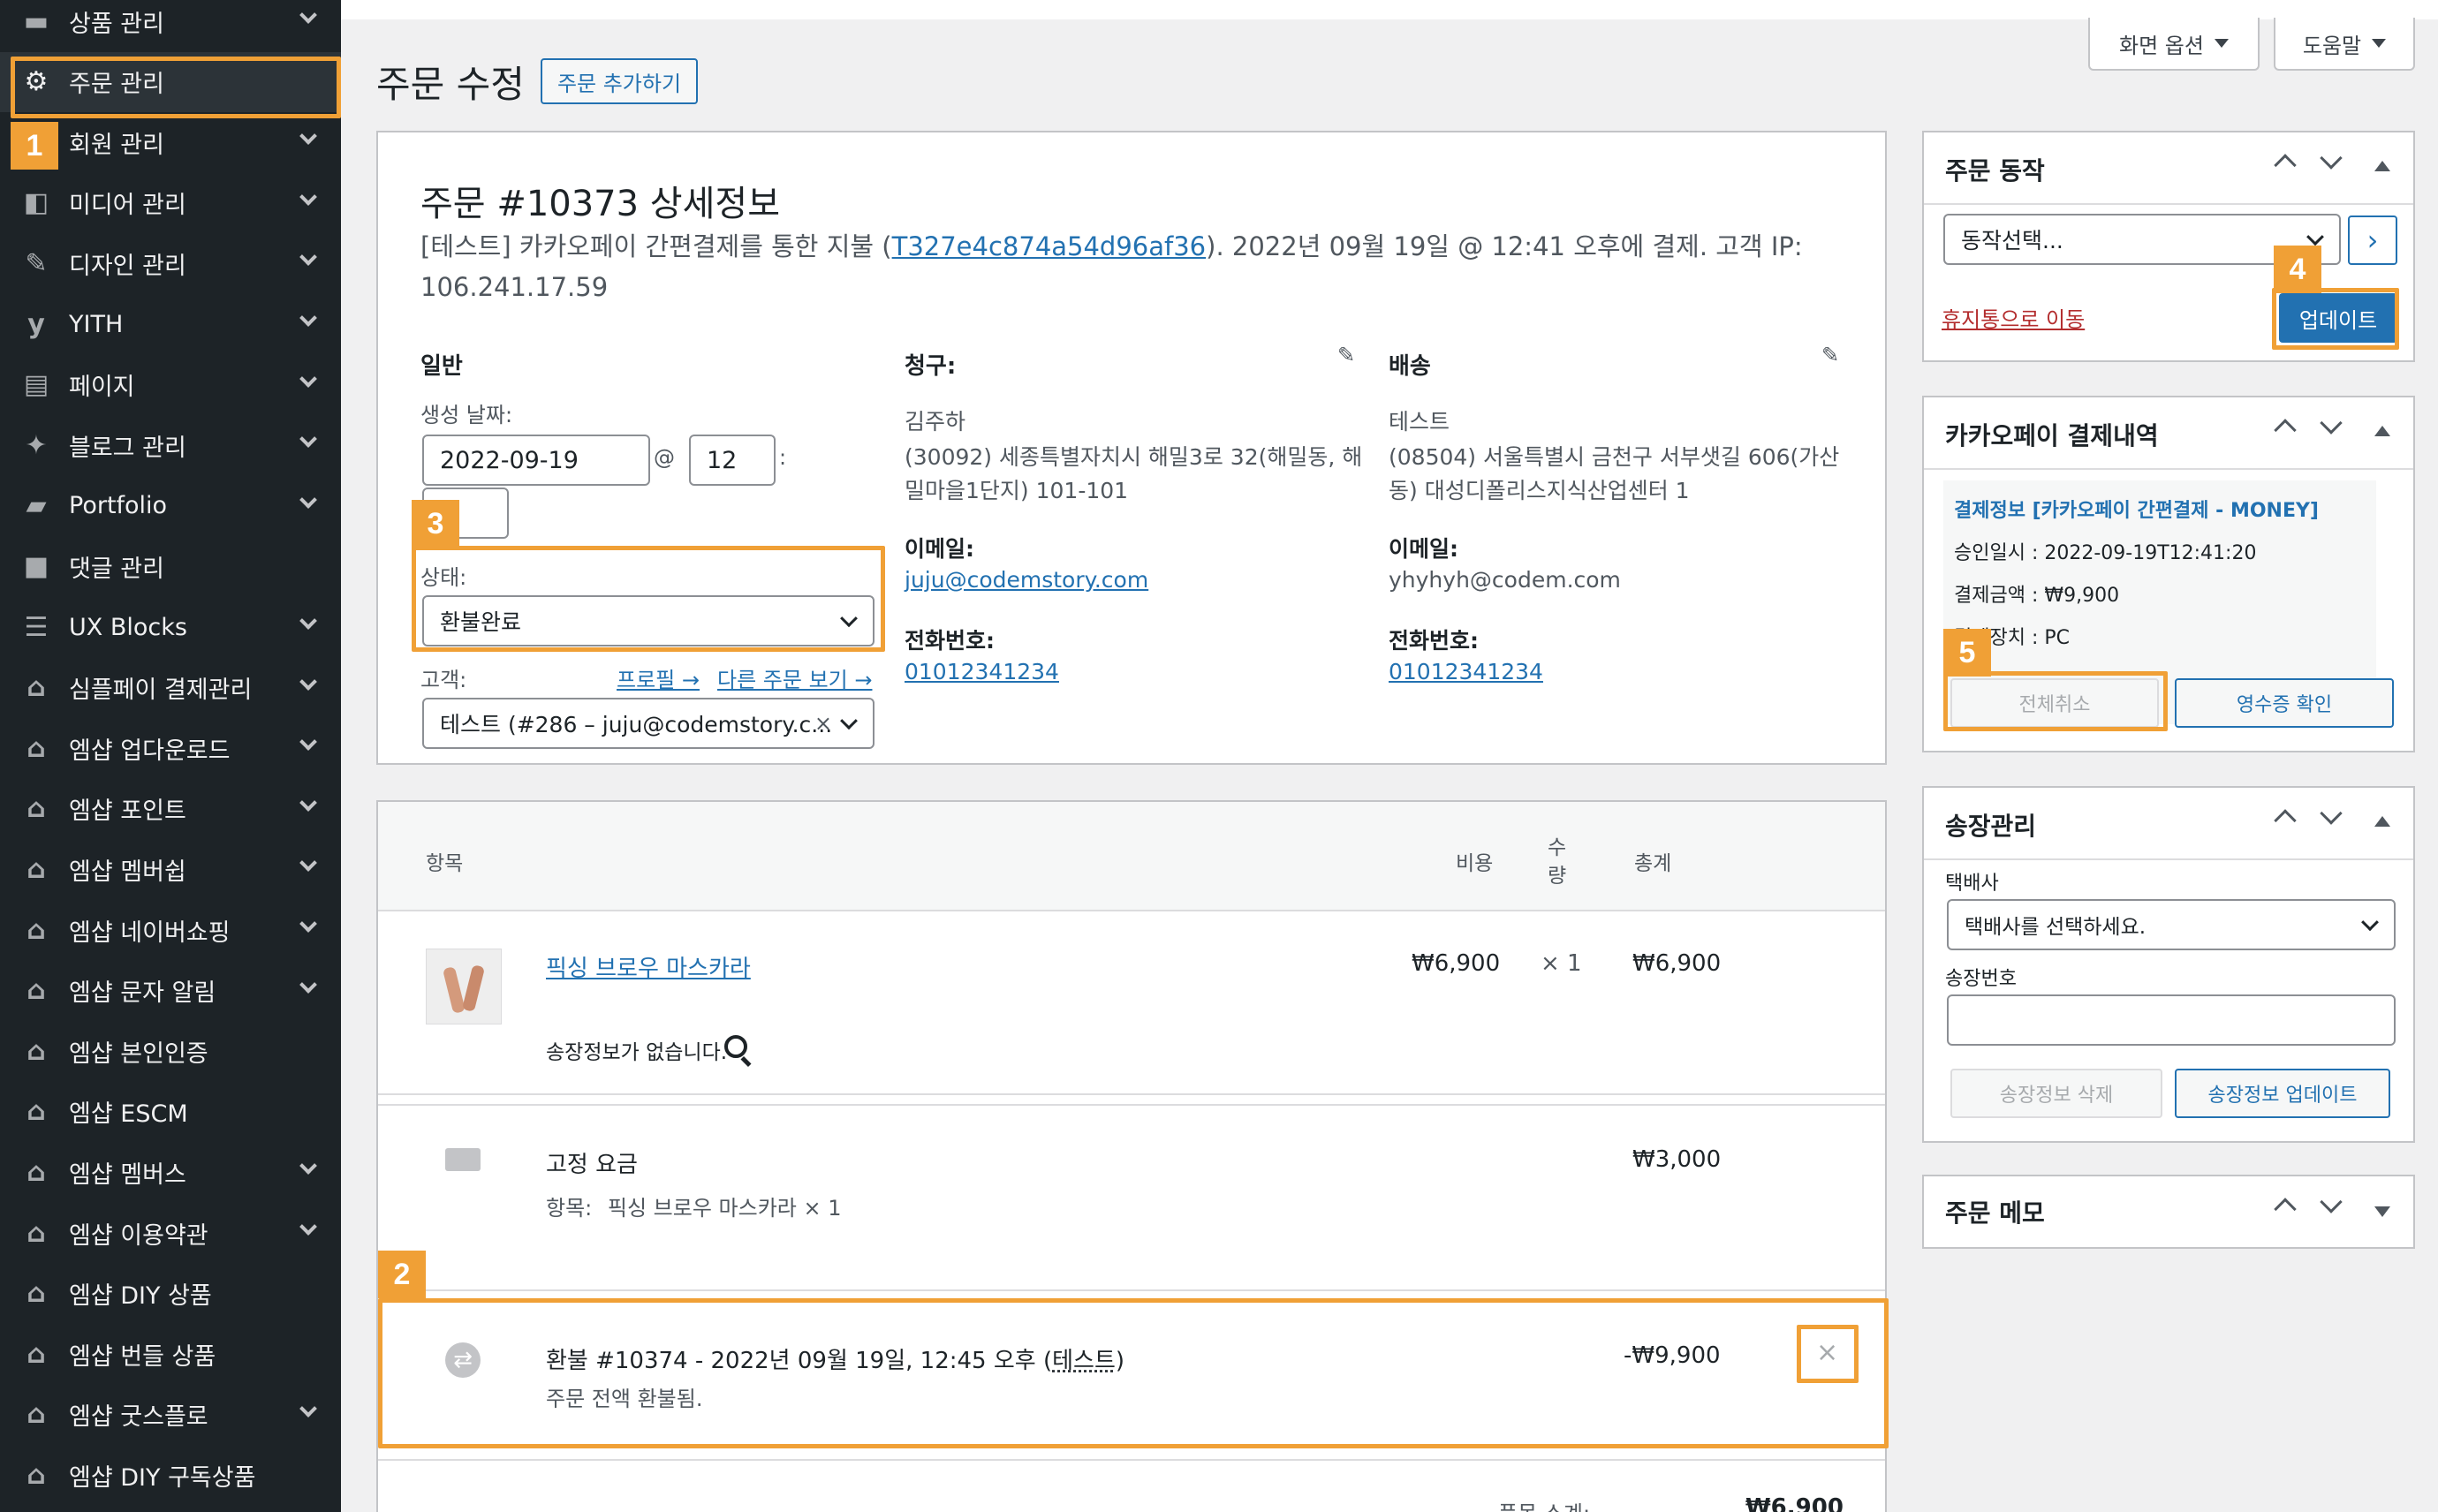  Describe the element at coordinates (170, 263) in the screenshot. I see `sidebar-item: ✎ 디자인 관리` at that location.